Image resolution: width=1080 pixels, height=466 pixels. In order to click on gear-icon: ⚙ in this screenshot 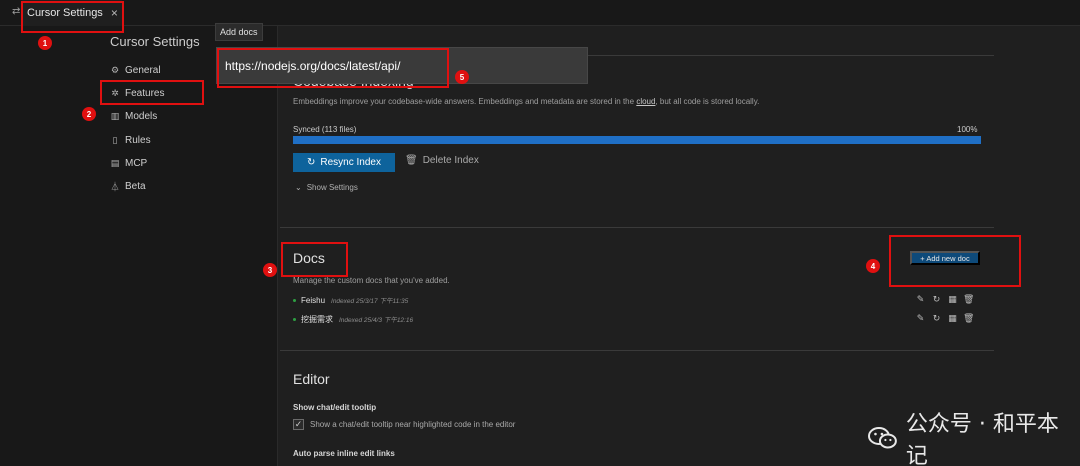, I will do `click(115, 69)`.